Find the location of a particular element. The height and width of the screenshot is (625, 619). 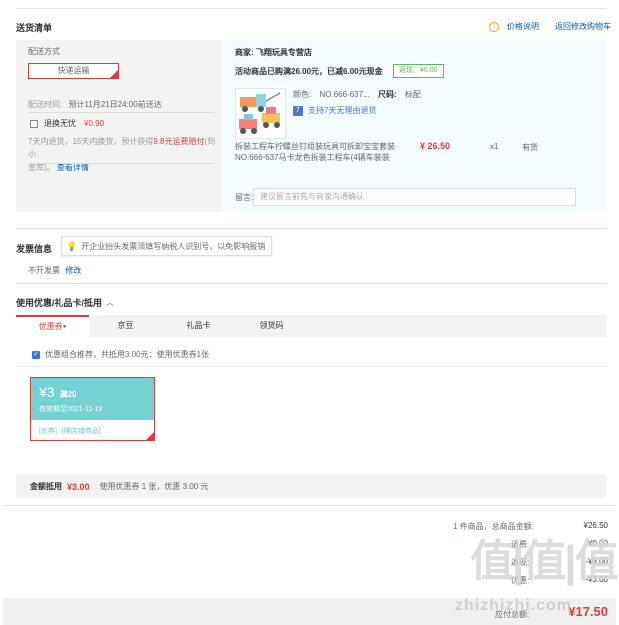

discount-summary-detail: 使用优惠券 1 张，优惠 3.00 元 is located at coordinates (154, 486).